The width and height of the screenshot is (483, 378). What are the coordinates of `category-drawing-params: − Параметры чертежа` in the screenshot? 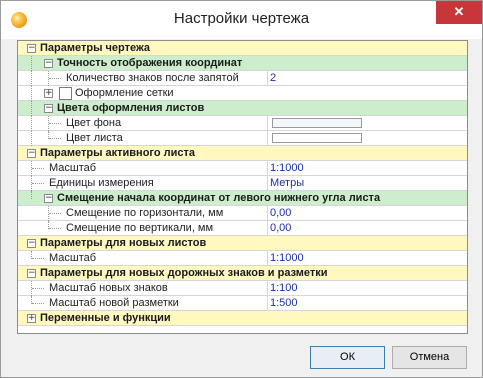 It's located at (242, 48).